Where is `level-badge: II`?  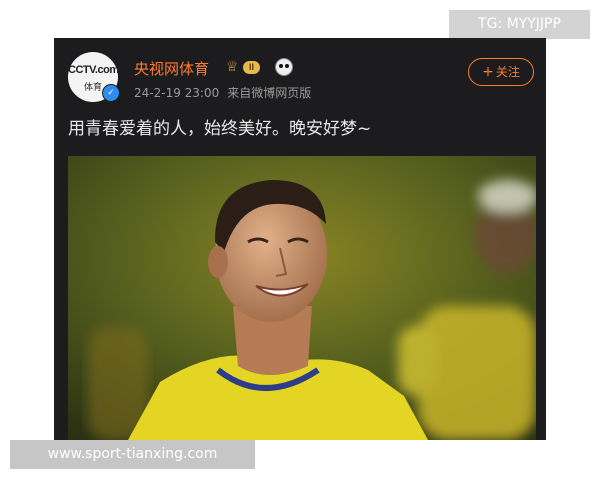
level-badge: II is located at coordinates (252, 67).